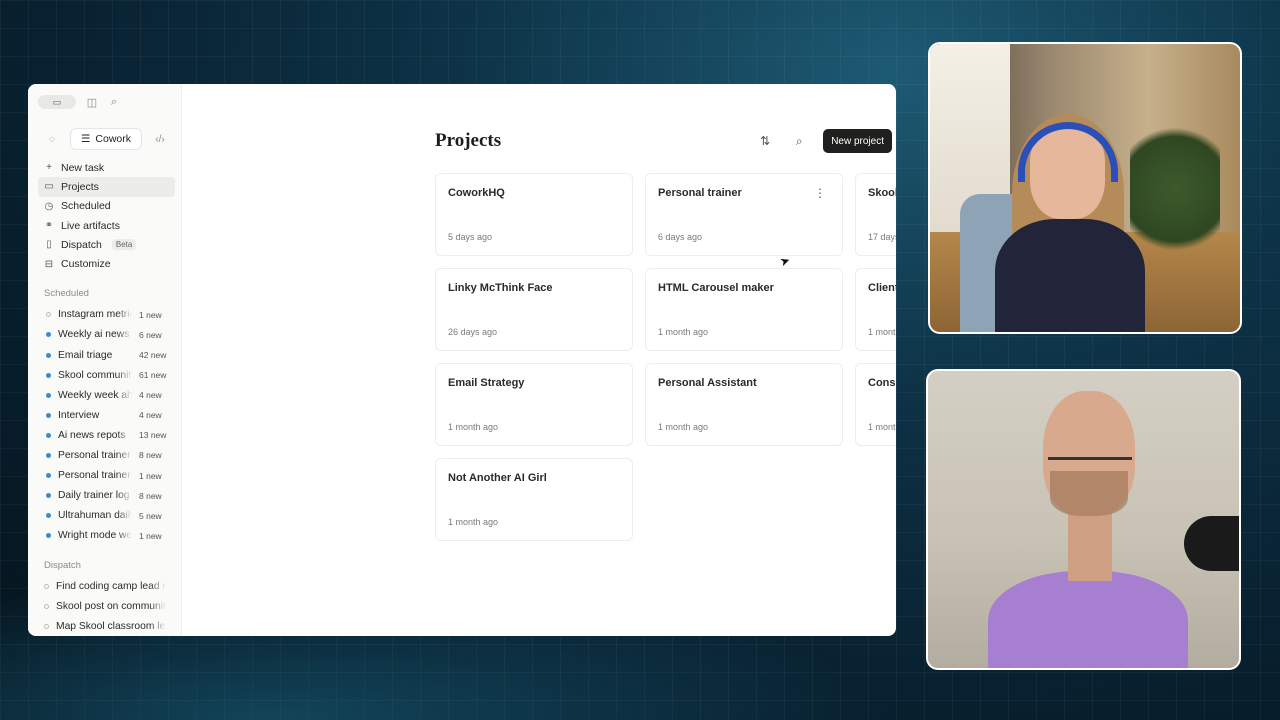  What do you see at coordinates (160, 139) in the screenshot?
I see `code-mode-icon: ‹/›` at bounding box center [160, 139].